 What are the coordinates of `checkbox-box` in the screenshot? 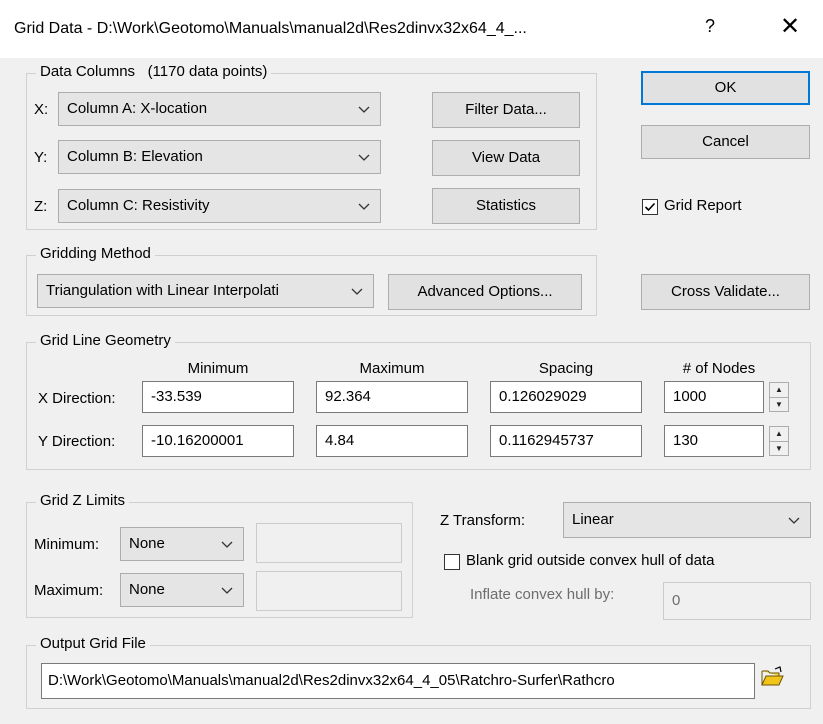 It's located at (452, 562).